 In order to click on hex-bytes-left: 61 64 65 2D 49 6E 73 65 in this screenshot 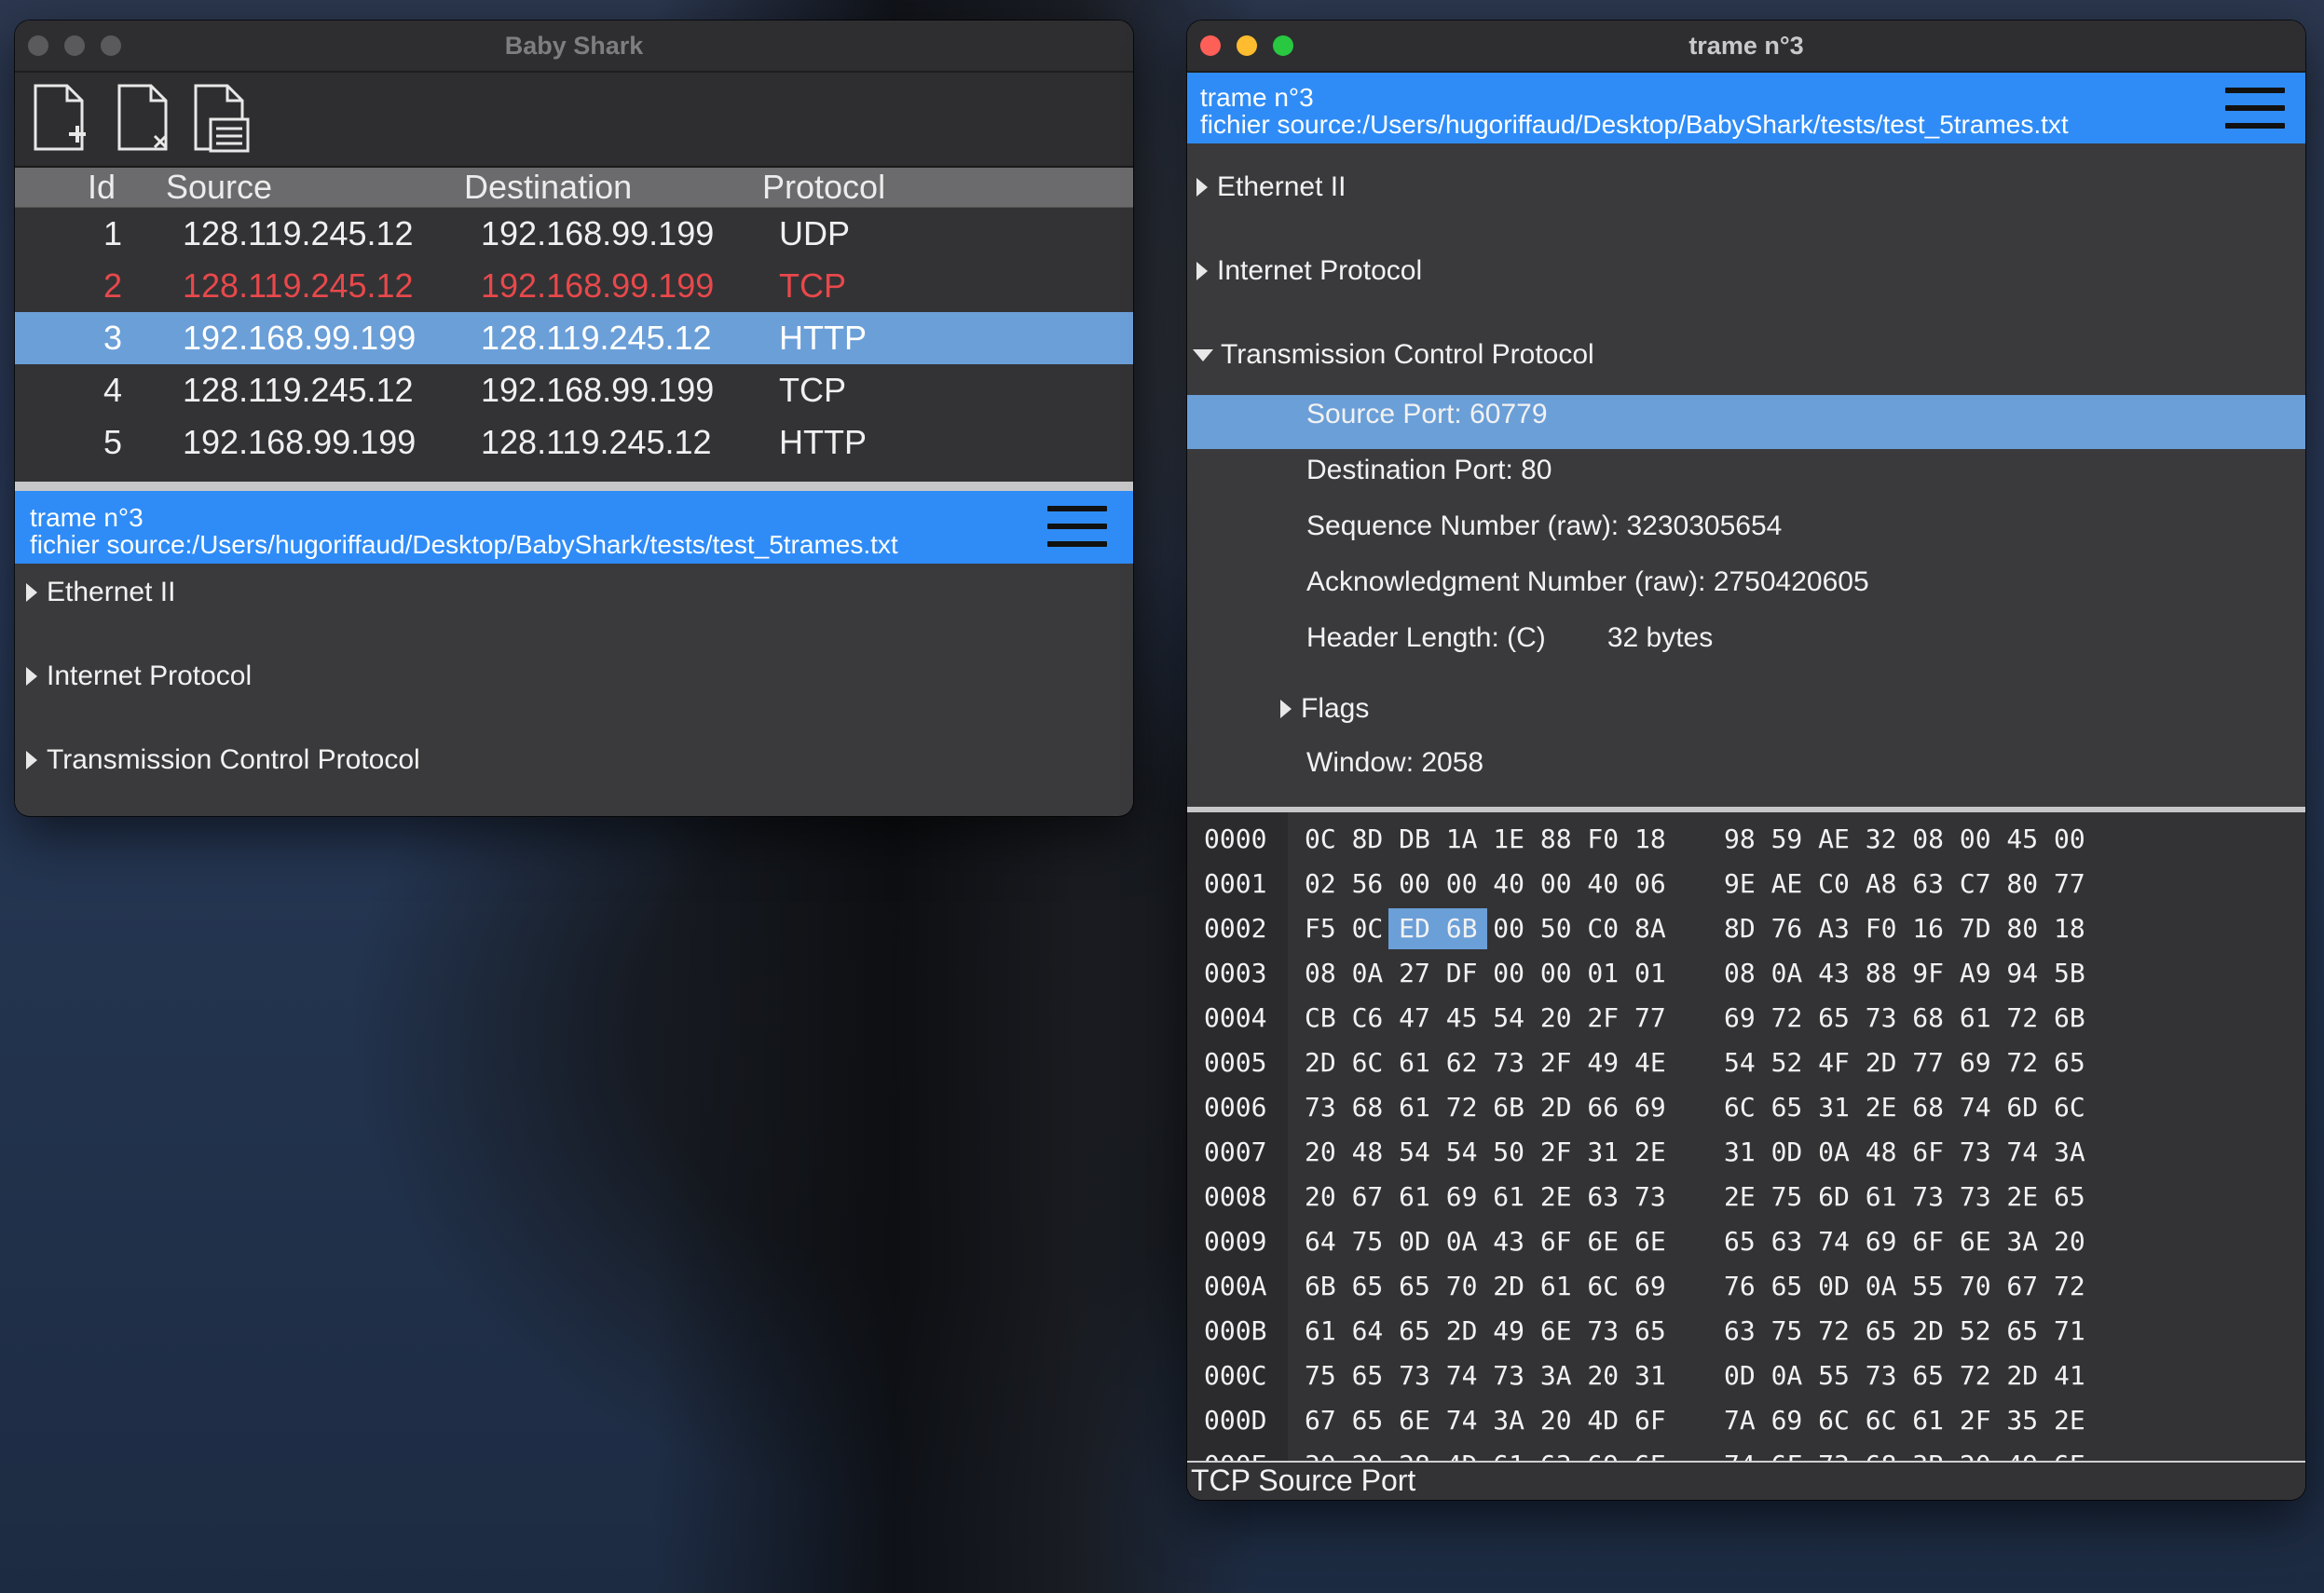, I will do `click(1485, 1331)`.